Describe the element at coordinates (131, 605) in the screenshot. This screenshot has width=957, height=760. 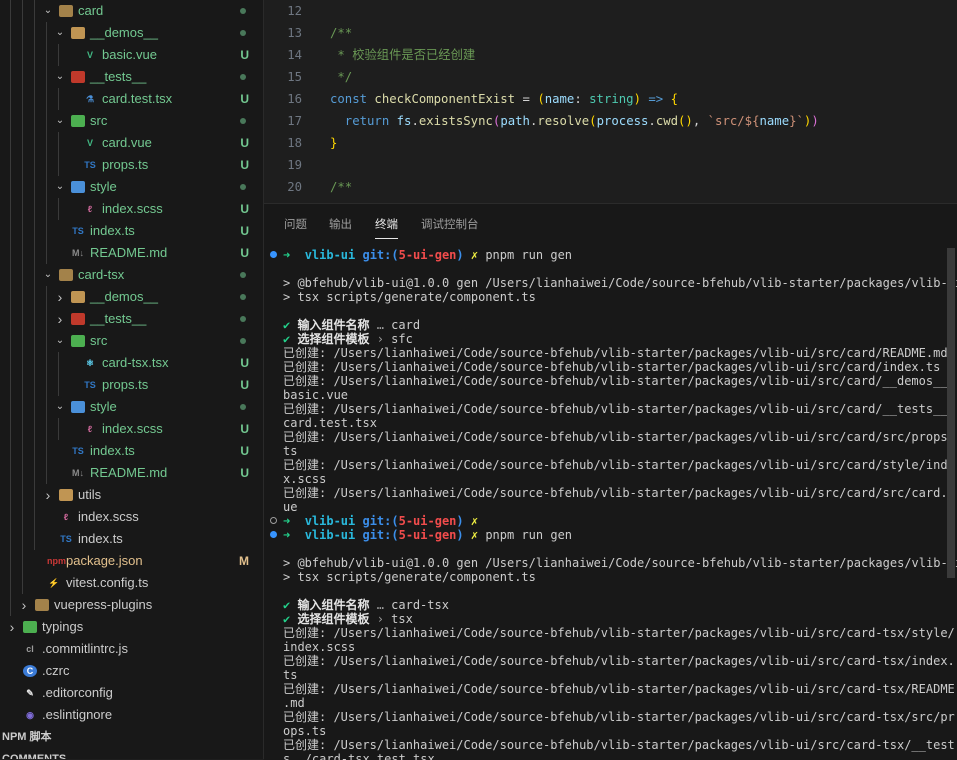
I see `tree-item: › vuepress-plugins` at that location.